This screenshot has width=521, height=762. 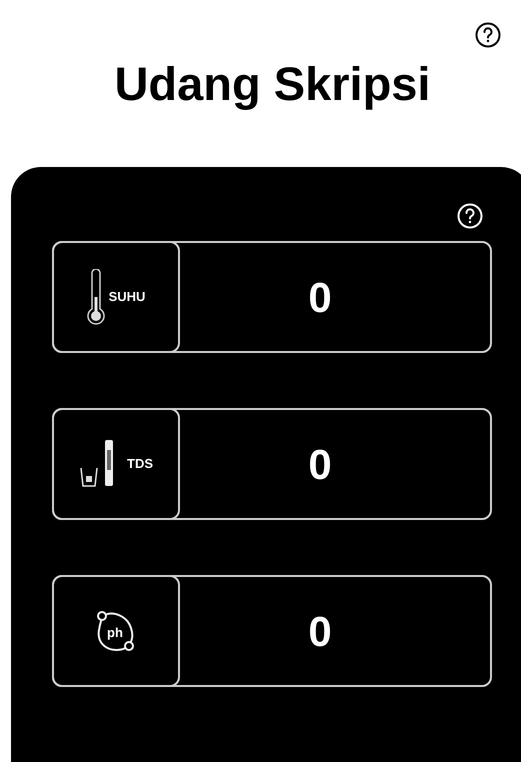 What do you see at coordinates (488, 35) in the screenshot?
I see `help-icon` at bounding box center [488, 35].